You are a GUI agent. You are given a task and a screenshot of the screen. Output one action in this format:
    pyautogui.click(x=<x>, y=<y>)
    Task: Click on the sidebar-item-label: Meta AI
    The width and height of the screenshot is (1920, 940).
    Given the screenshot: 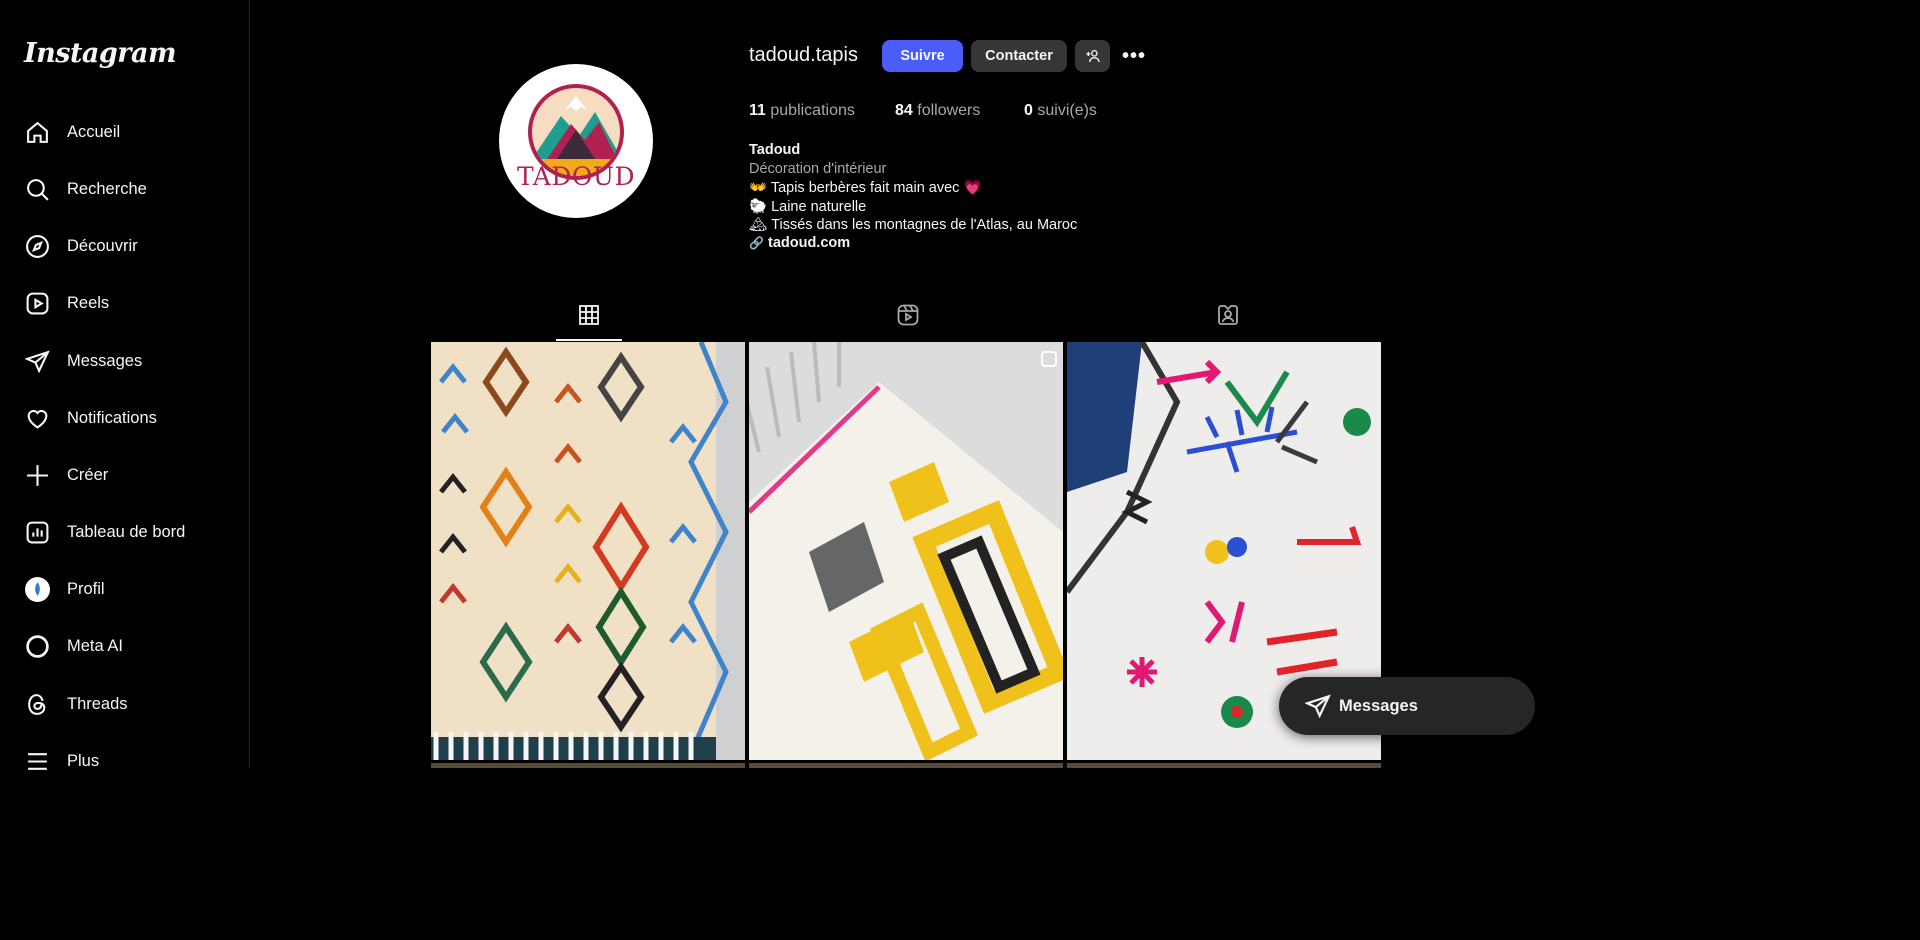 What is the action you would take?
    pyautogui.click(x=95, y=645)
    